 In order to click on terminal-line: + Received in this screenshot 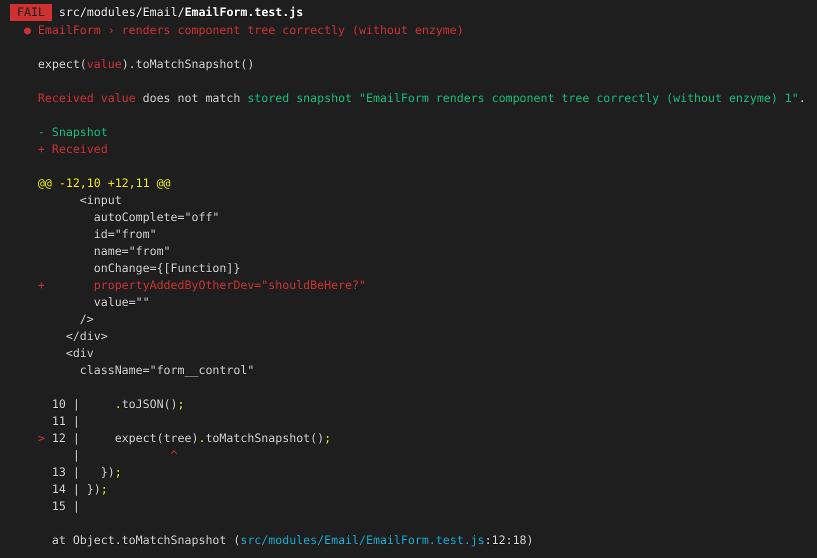, I will do `click(72, 149)`.